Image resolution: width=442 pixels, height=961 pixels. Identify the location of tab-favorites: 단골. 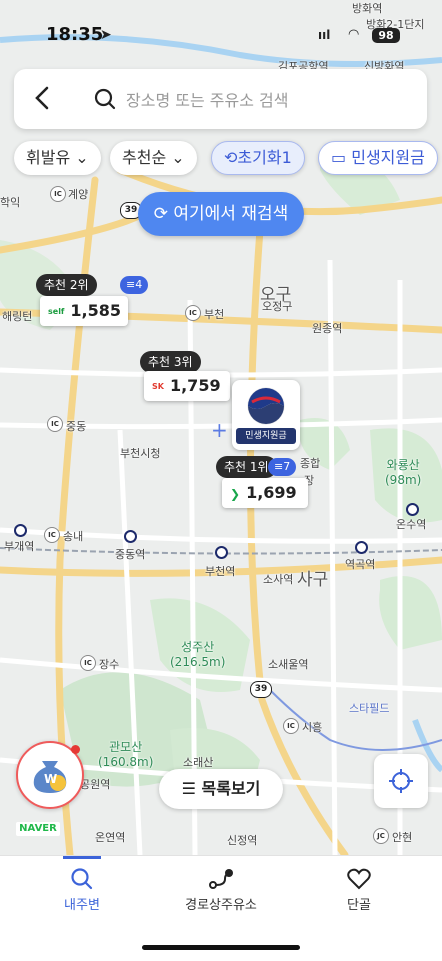
(359, 888).